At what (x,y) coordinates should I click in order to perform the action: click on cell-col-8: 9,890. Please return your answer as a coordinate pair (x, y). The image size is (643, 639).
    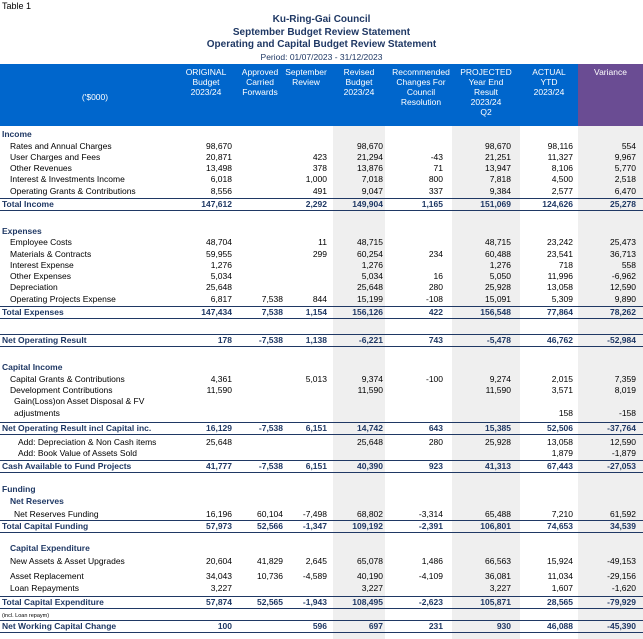
    Looking at the image, I should click on (625, 299).